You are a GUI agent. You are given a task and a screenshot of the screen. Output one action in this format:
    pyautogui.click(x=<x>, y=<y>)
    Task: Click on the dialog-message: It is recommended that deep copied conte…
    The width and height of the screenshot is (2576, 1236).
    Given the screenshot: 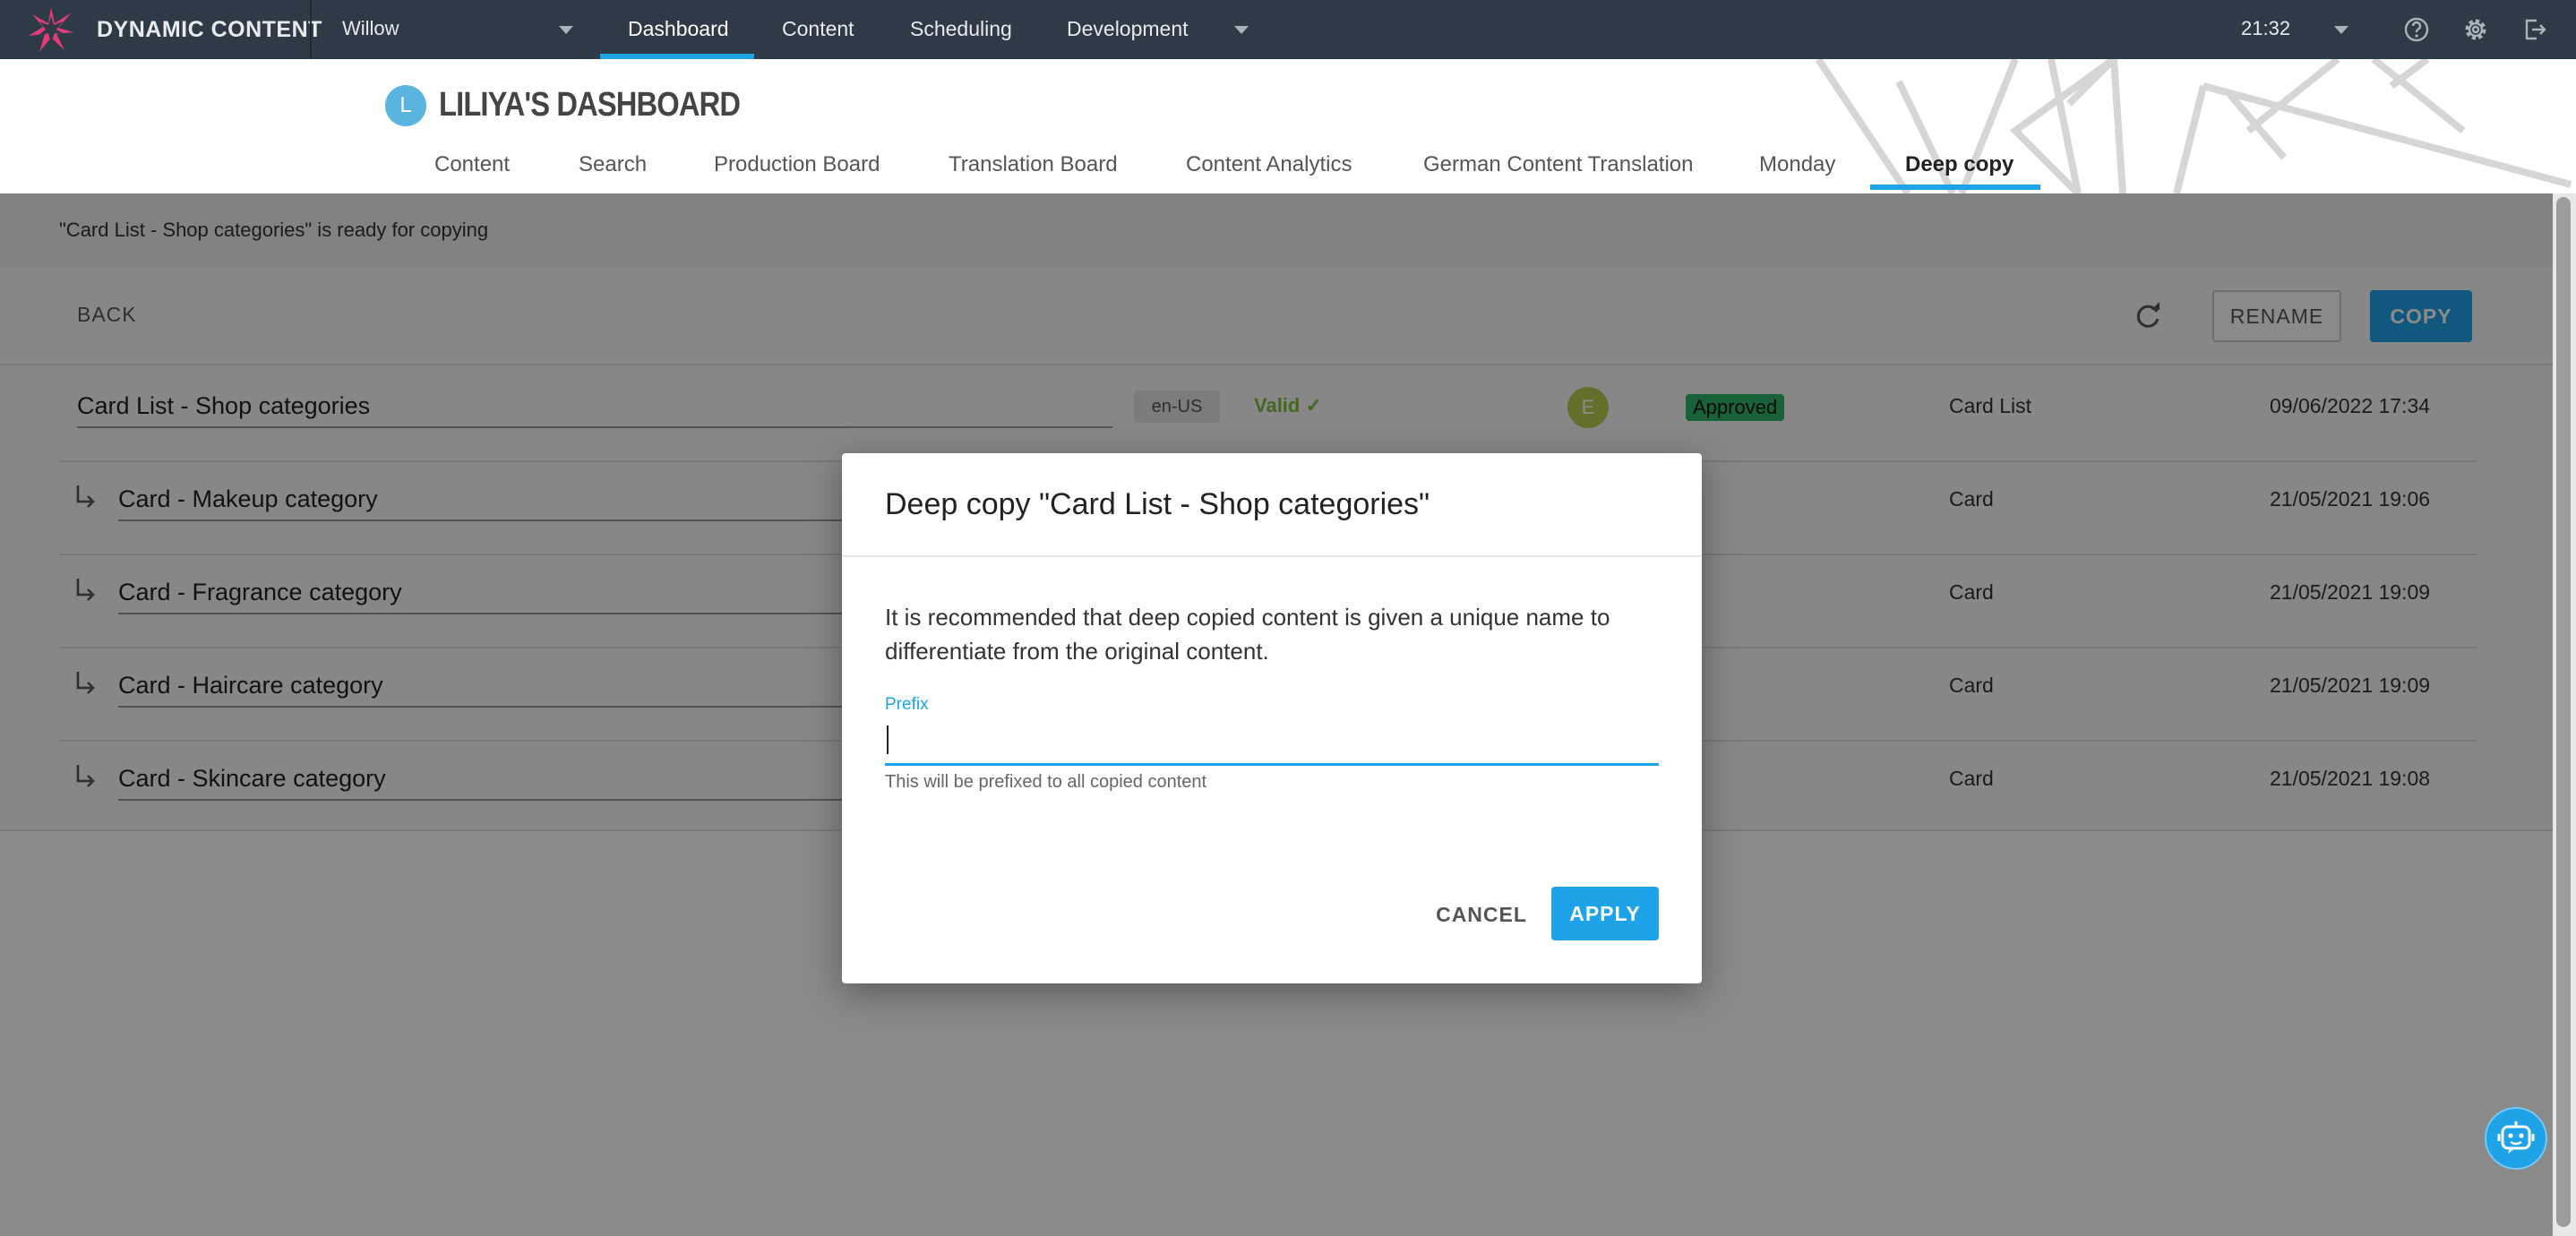 What is the action you would take?
    pyautogui.click(x=1247, y=634)
    